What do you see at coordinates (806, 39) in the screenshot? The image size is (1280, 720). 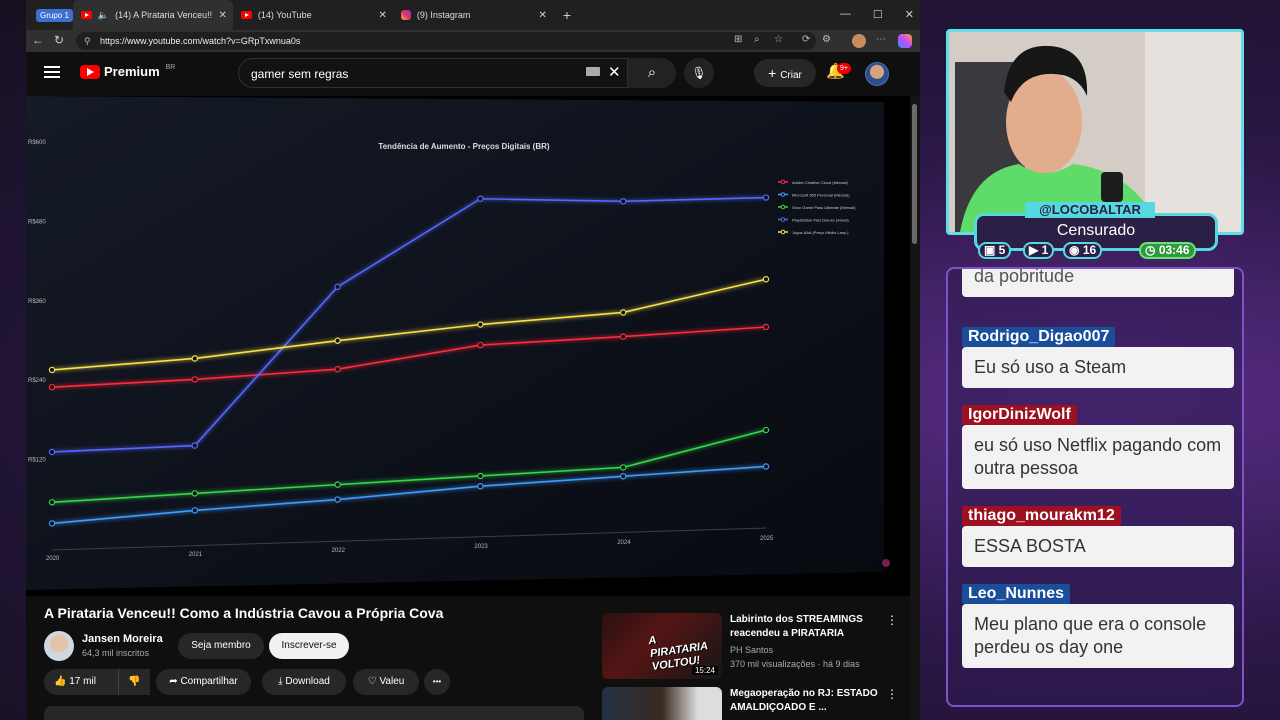 I see `refresh-extension-icon: ⟳` at bounding box center [806, 39].